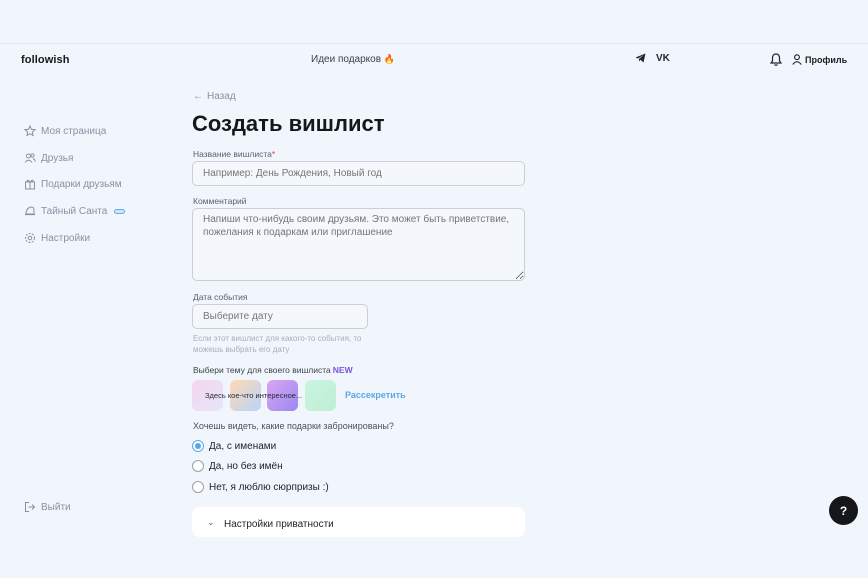  Describe the element at coordinates (211, 522) in the screenshot. I see `chevron-down-icon: ⌄` at that location.